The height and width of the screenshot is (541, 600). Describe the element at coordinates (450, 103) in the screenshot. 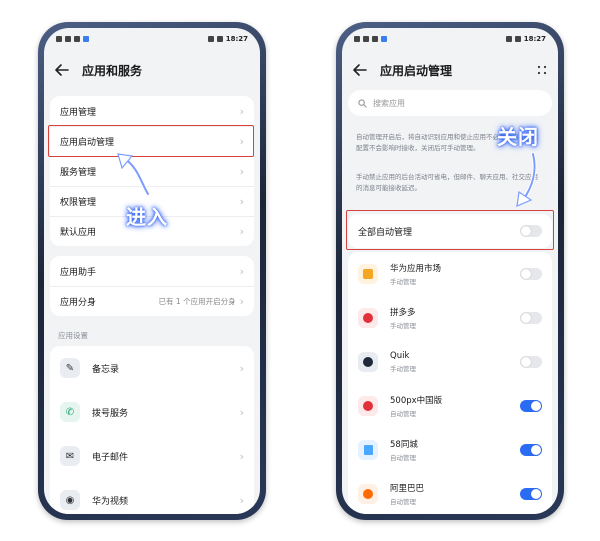

I see `search-input: 搜索应用` at that location.